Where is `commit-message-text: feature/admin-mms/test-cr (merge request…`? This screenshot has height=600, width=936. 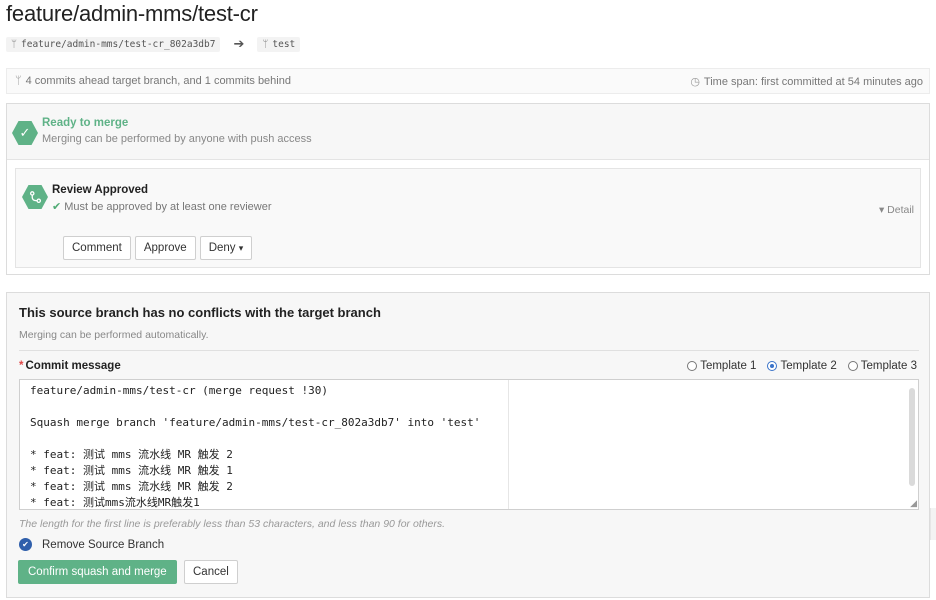 commit-message-text: feature/admin-mms/test-cr (merge request… is located at coordinates (269, 446).